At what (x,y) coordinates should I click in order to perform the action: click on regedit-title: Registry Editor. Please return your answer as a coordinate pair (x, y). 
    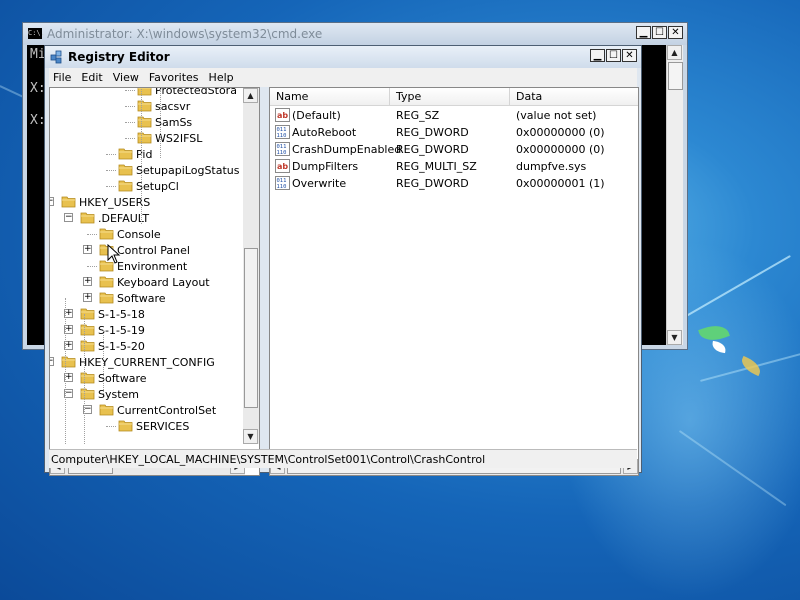
    Looking at the image, I should click on (119, 57).